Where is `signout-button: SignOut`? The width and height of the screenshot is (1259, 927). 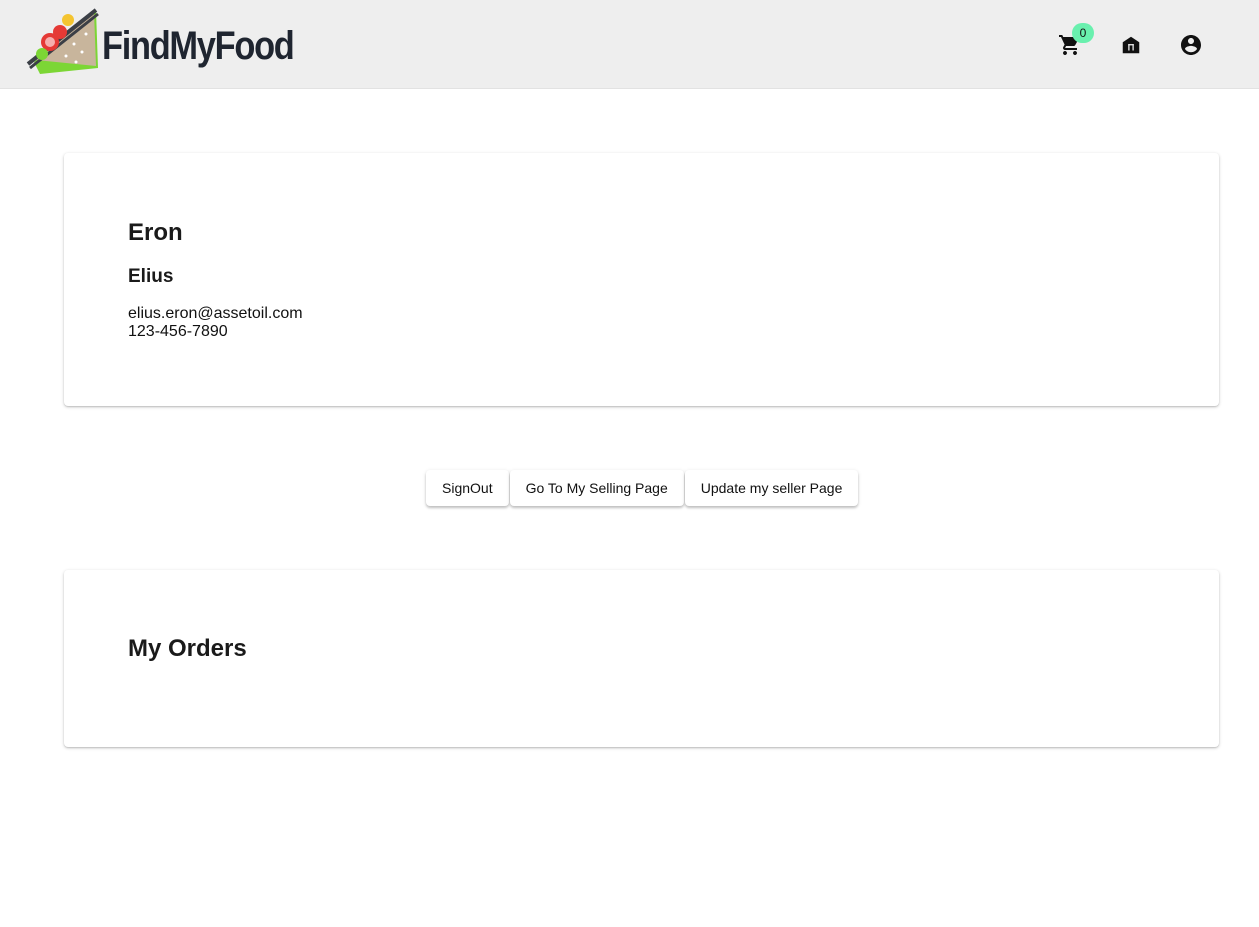 signout-button: SignOut is located at coordinates (467, 488).